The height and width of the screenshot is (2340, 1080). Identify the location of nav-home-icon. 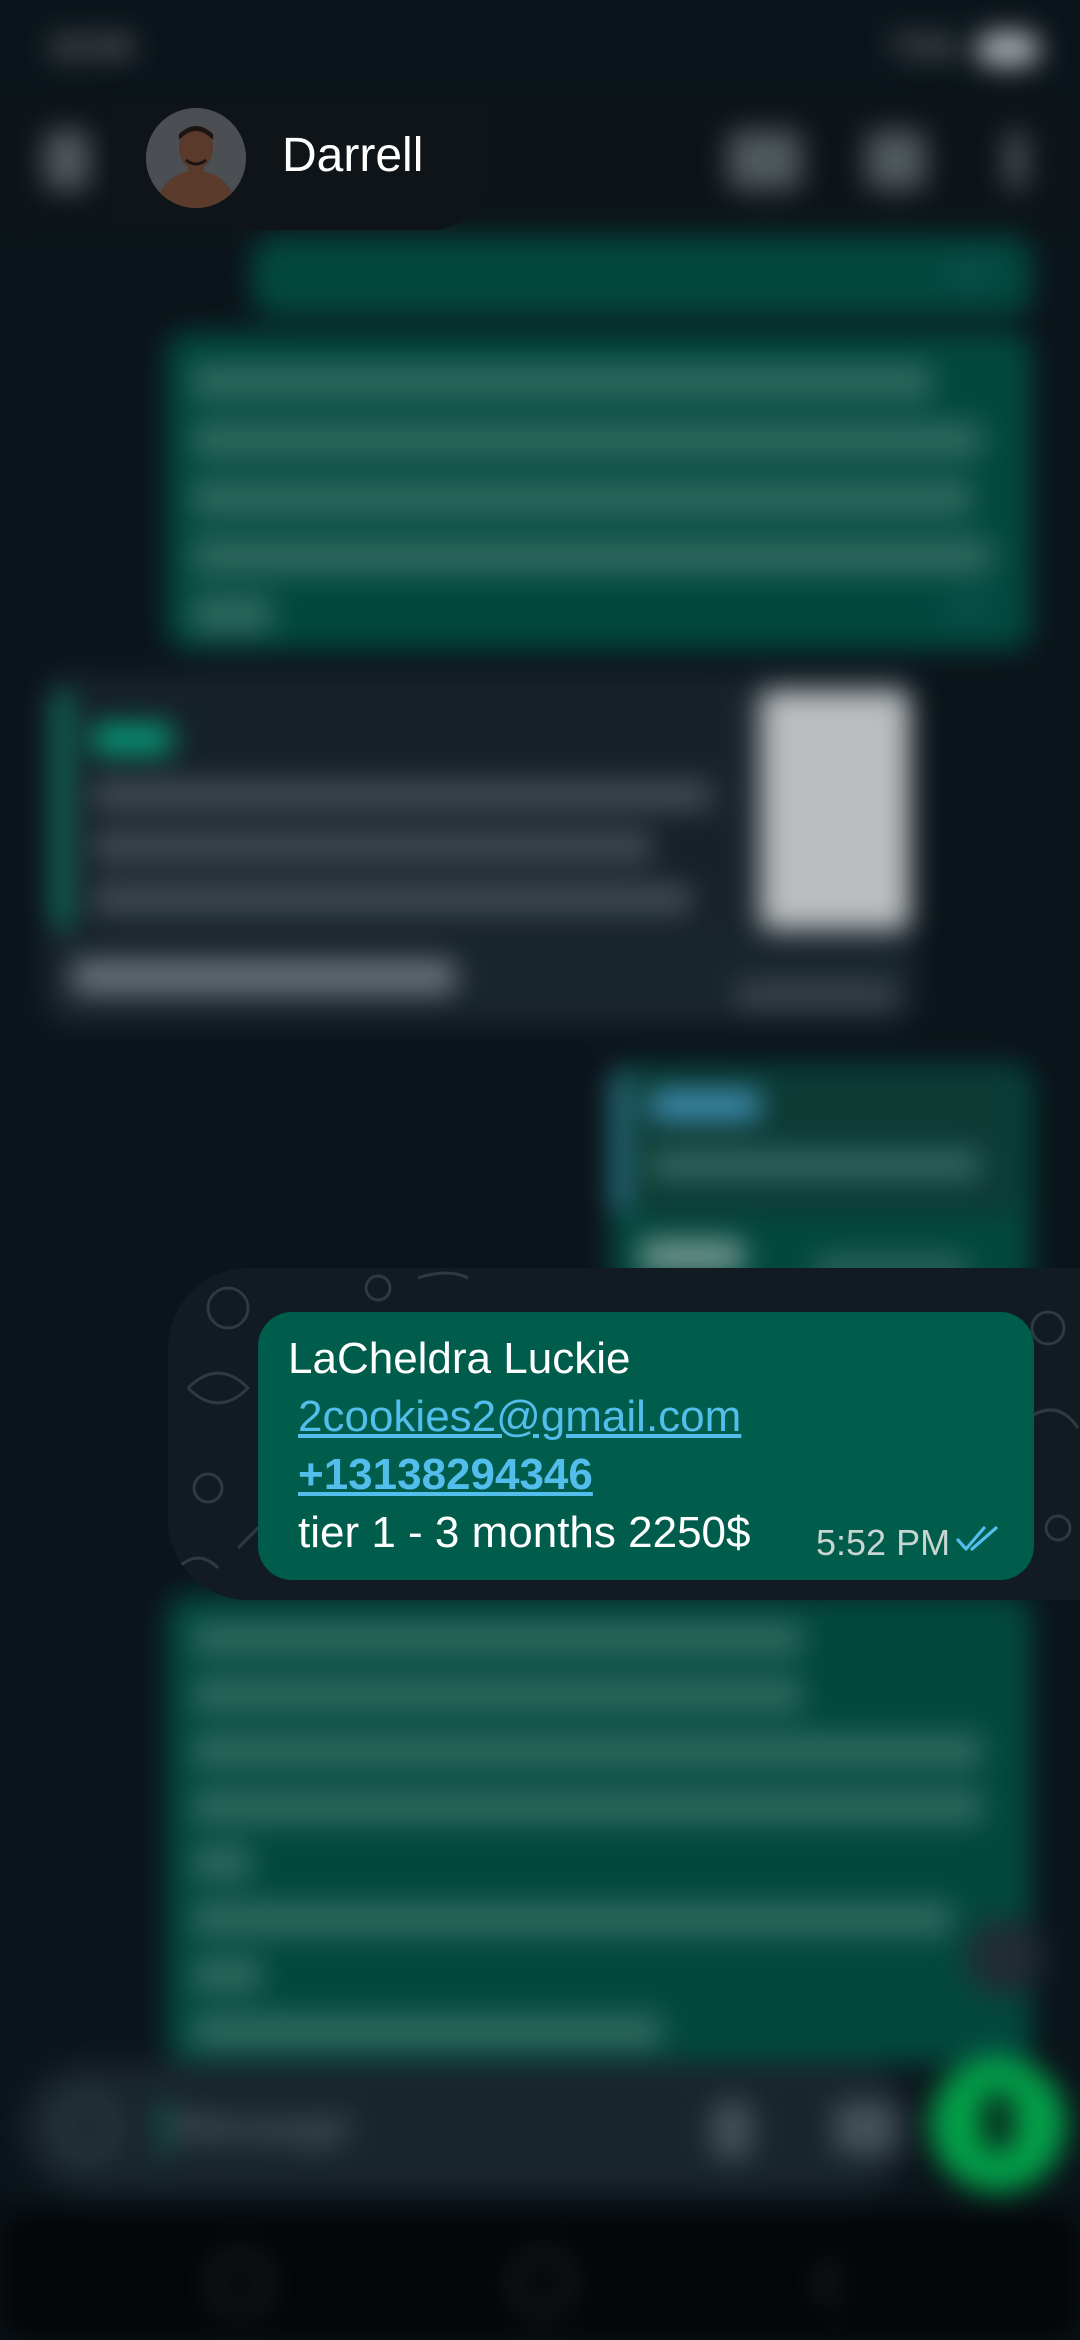
(542, 2282).